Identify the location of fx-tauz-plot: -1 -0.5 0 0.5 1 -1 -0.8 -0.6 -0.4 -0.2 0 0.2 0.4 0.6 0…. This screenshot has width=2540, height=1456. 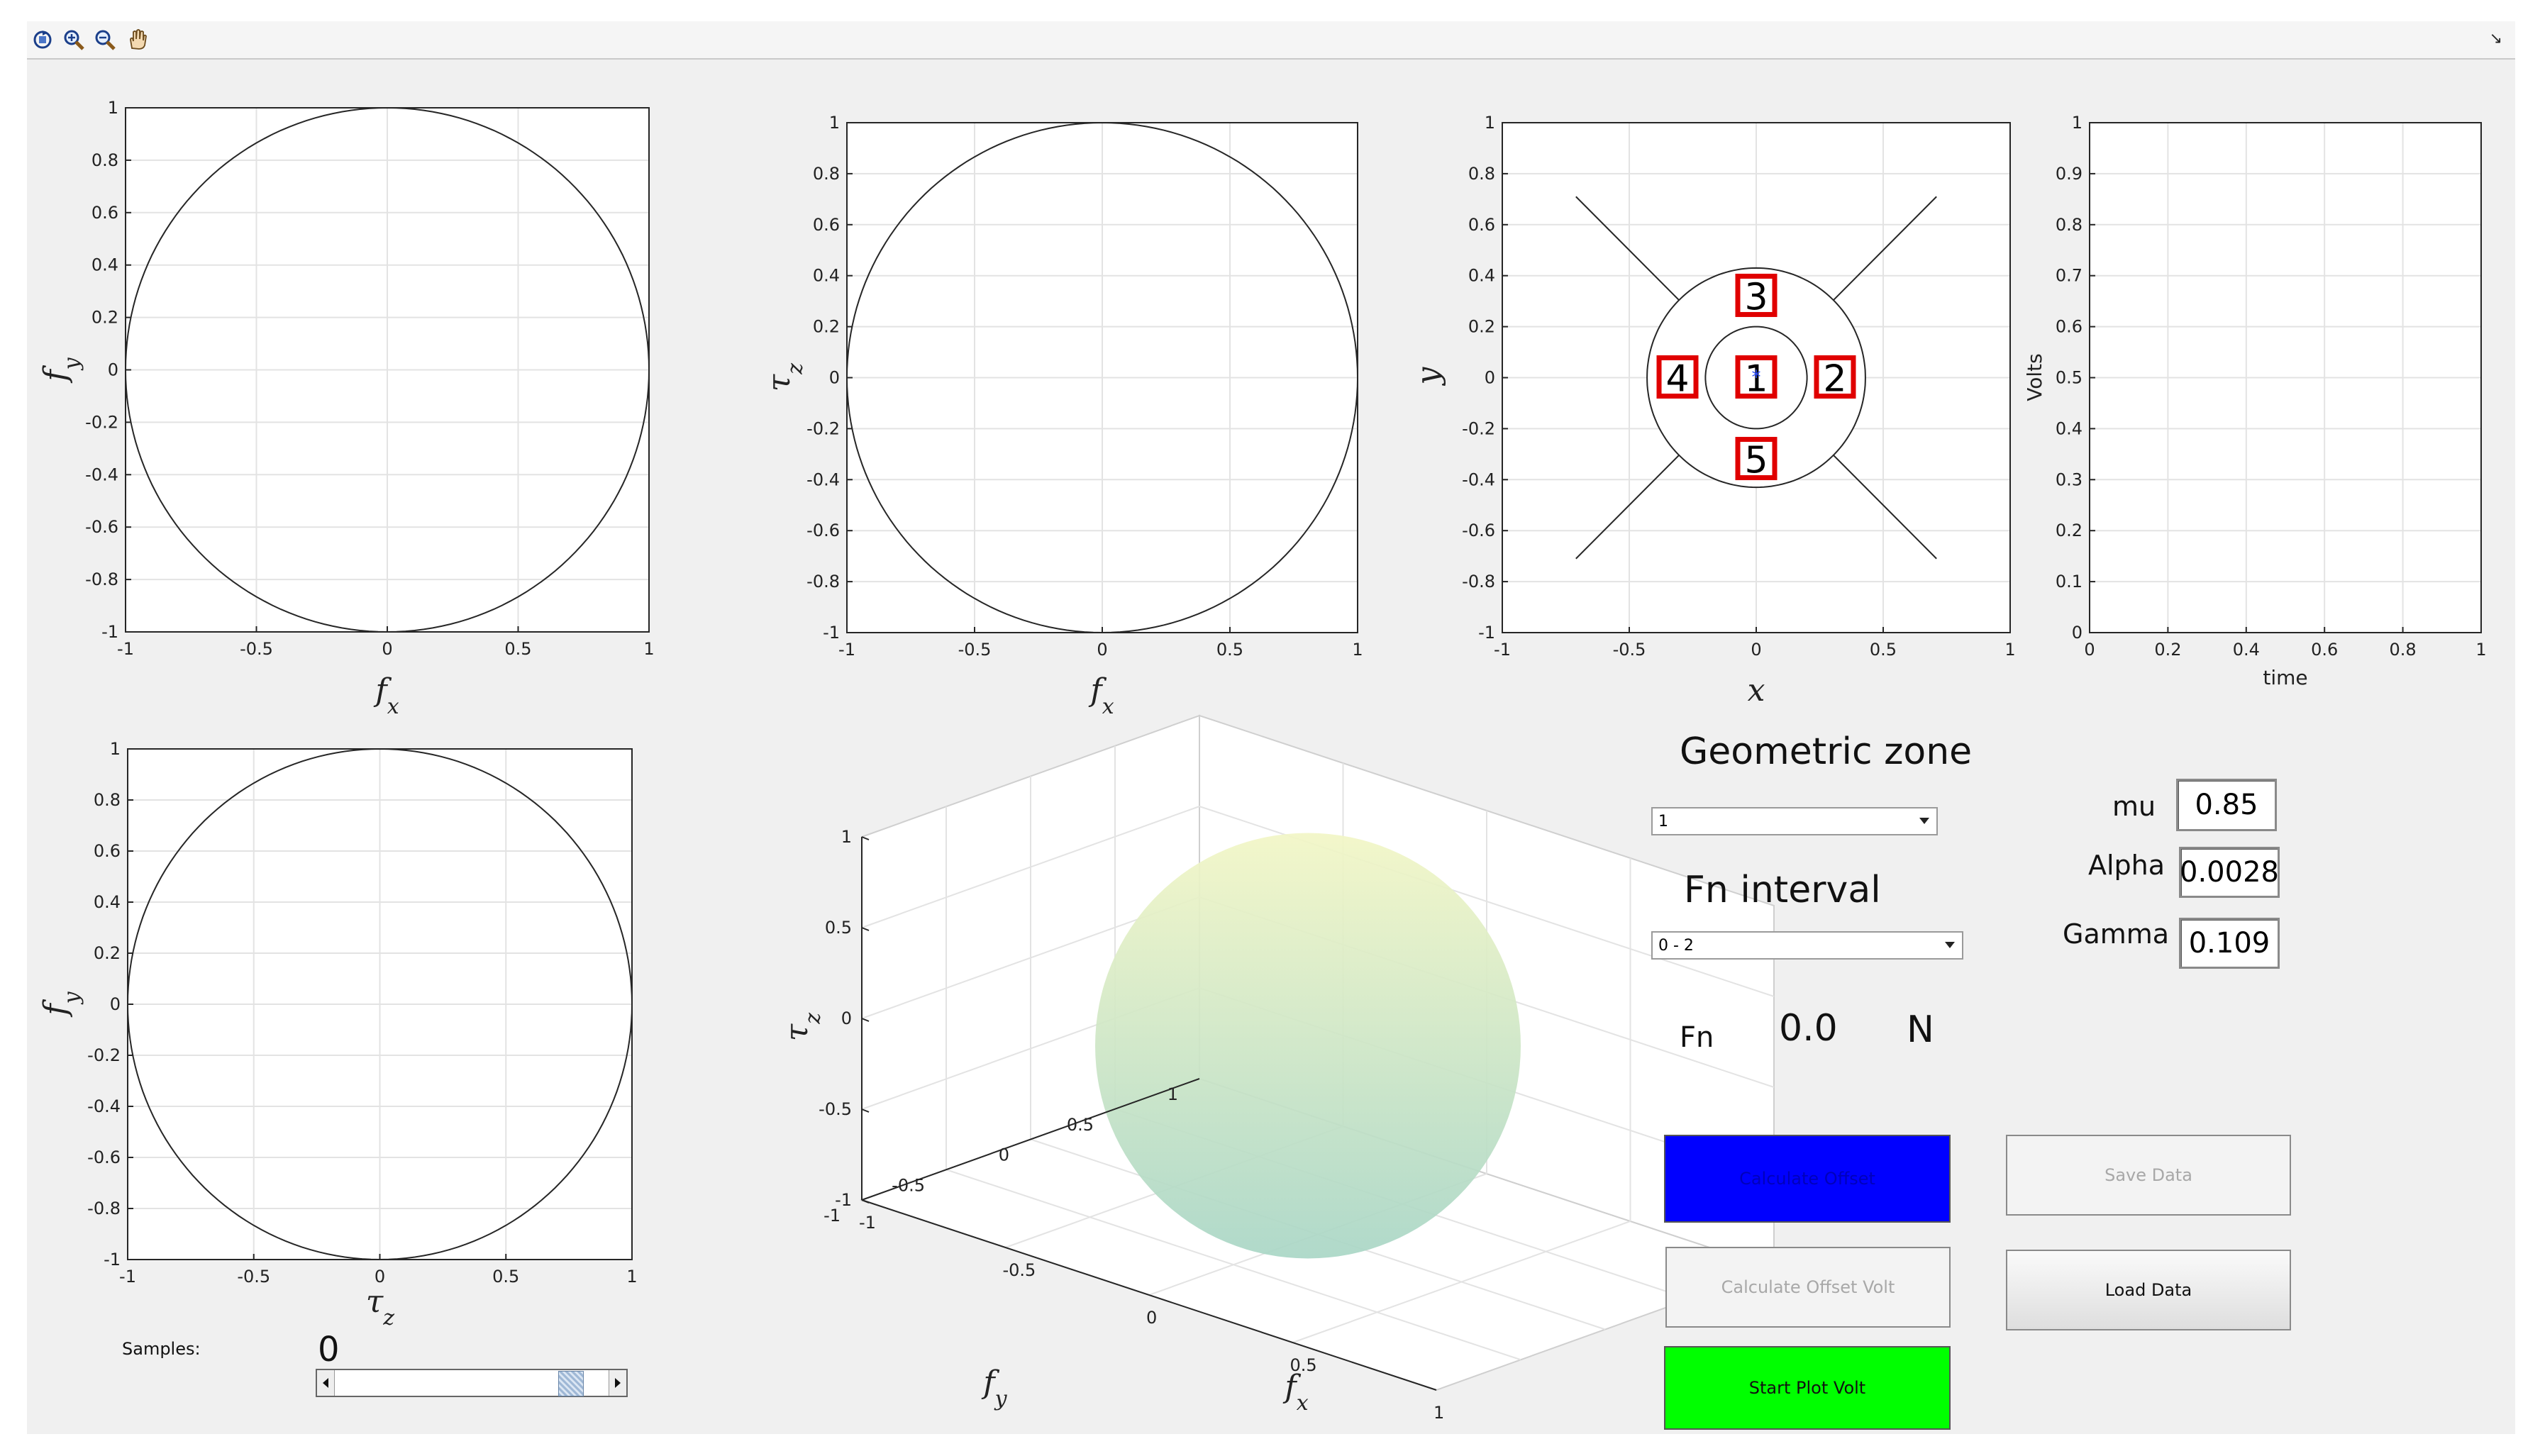
(1062, 416).